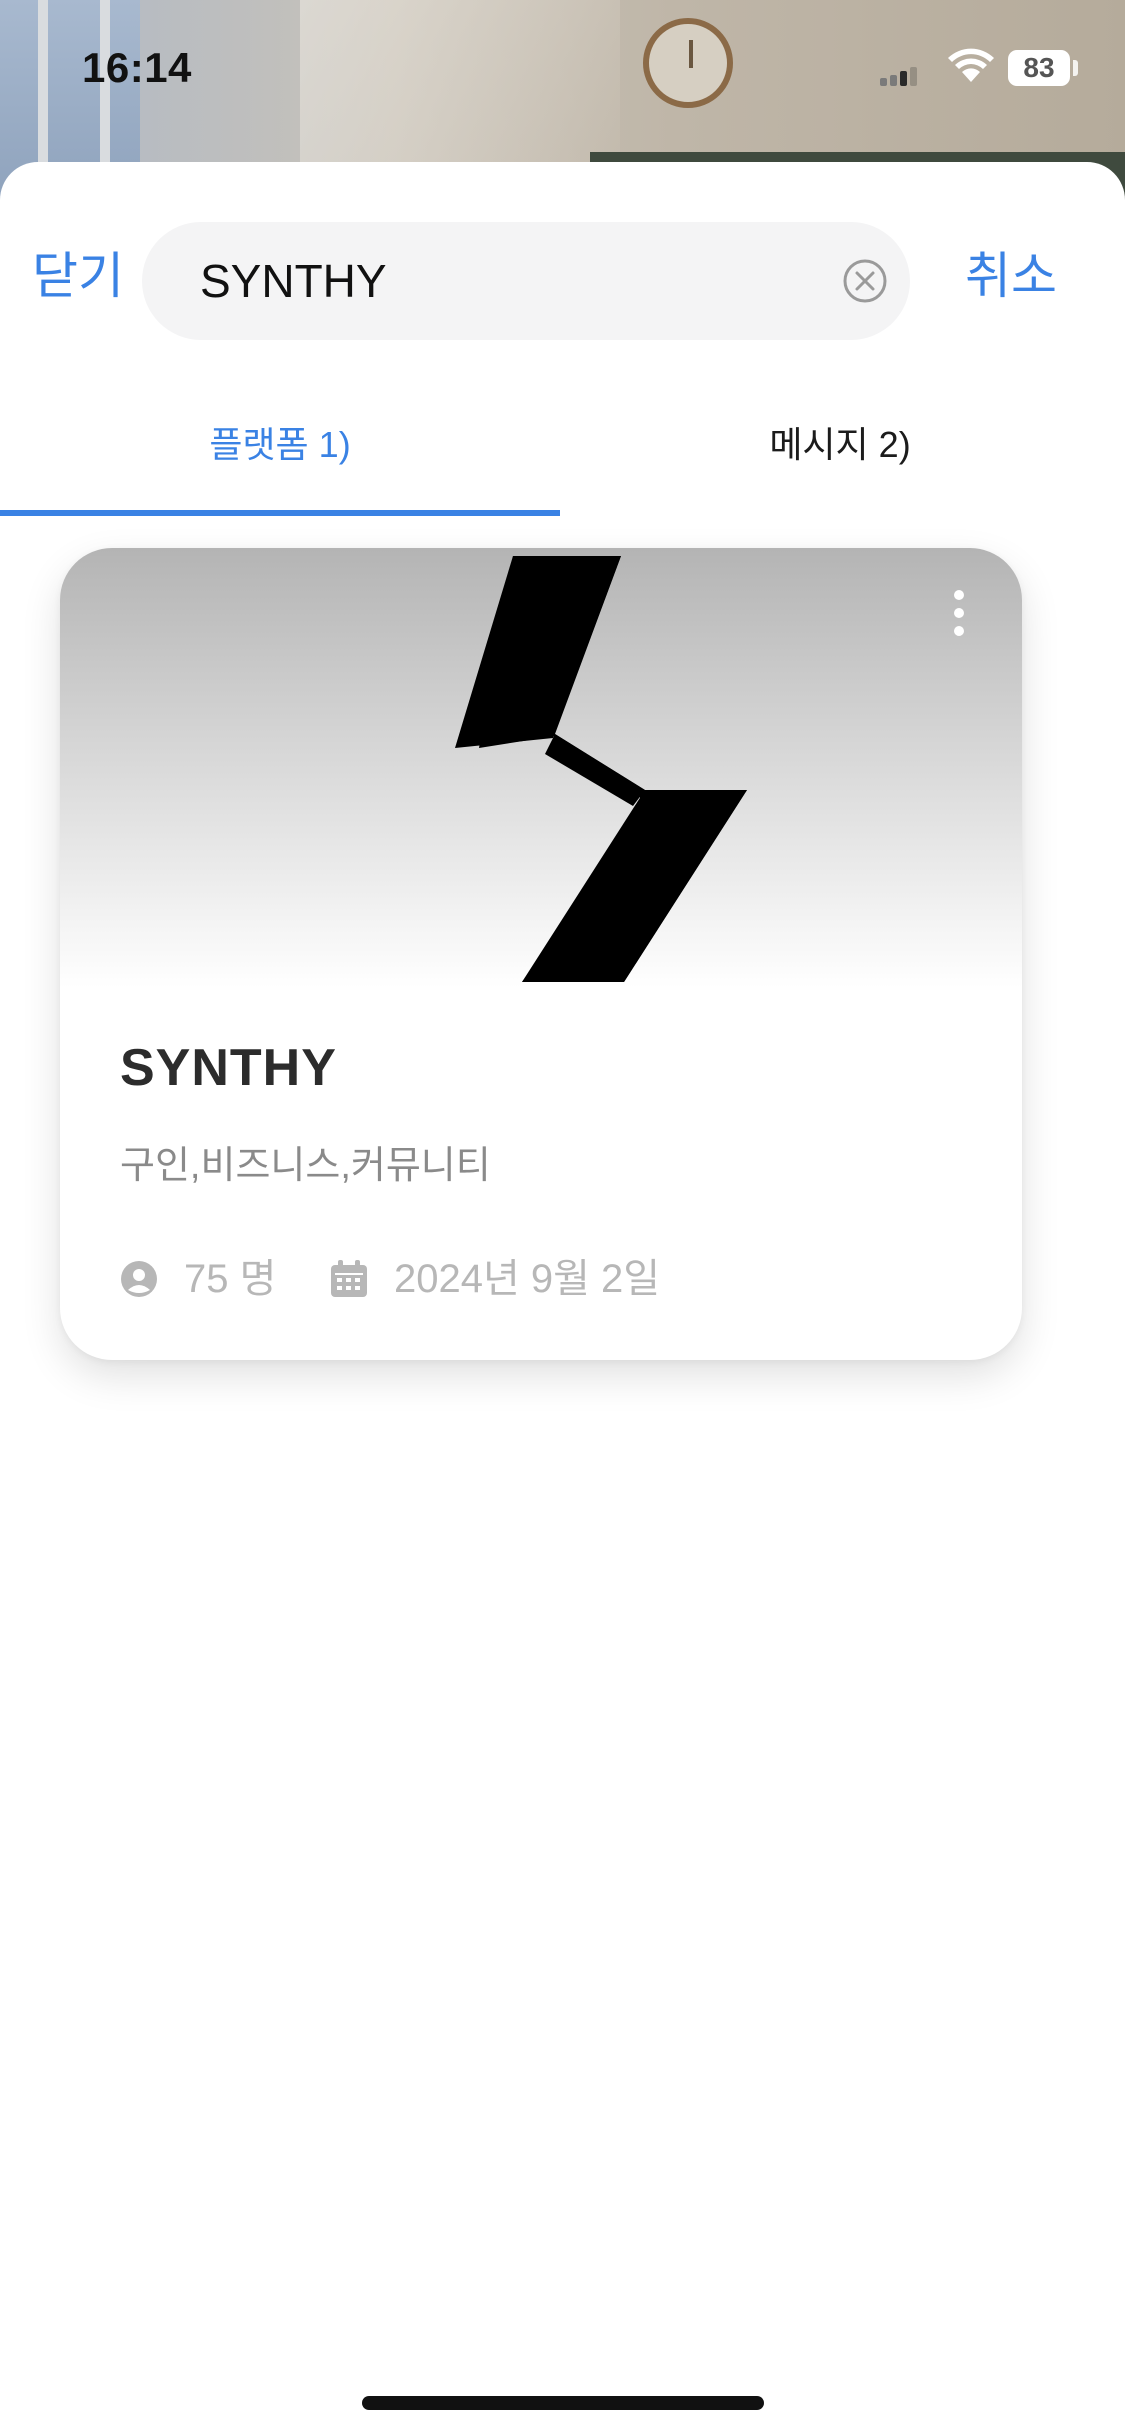 The image size is (1125, 2436). Describe the element at coordinates (280, 513) in the screenshot. I see `active-tab-indicator` at that location.